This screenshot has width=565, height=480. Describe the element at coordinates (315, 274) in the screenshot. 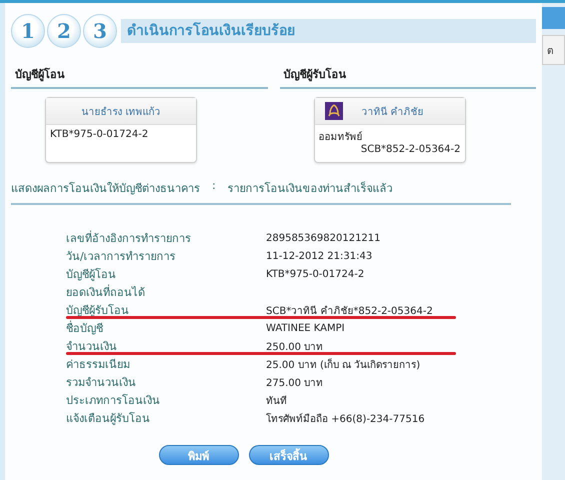

I see `detail-value: KTB*975-0-01724-2` at that location.